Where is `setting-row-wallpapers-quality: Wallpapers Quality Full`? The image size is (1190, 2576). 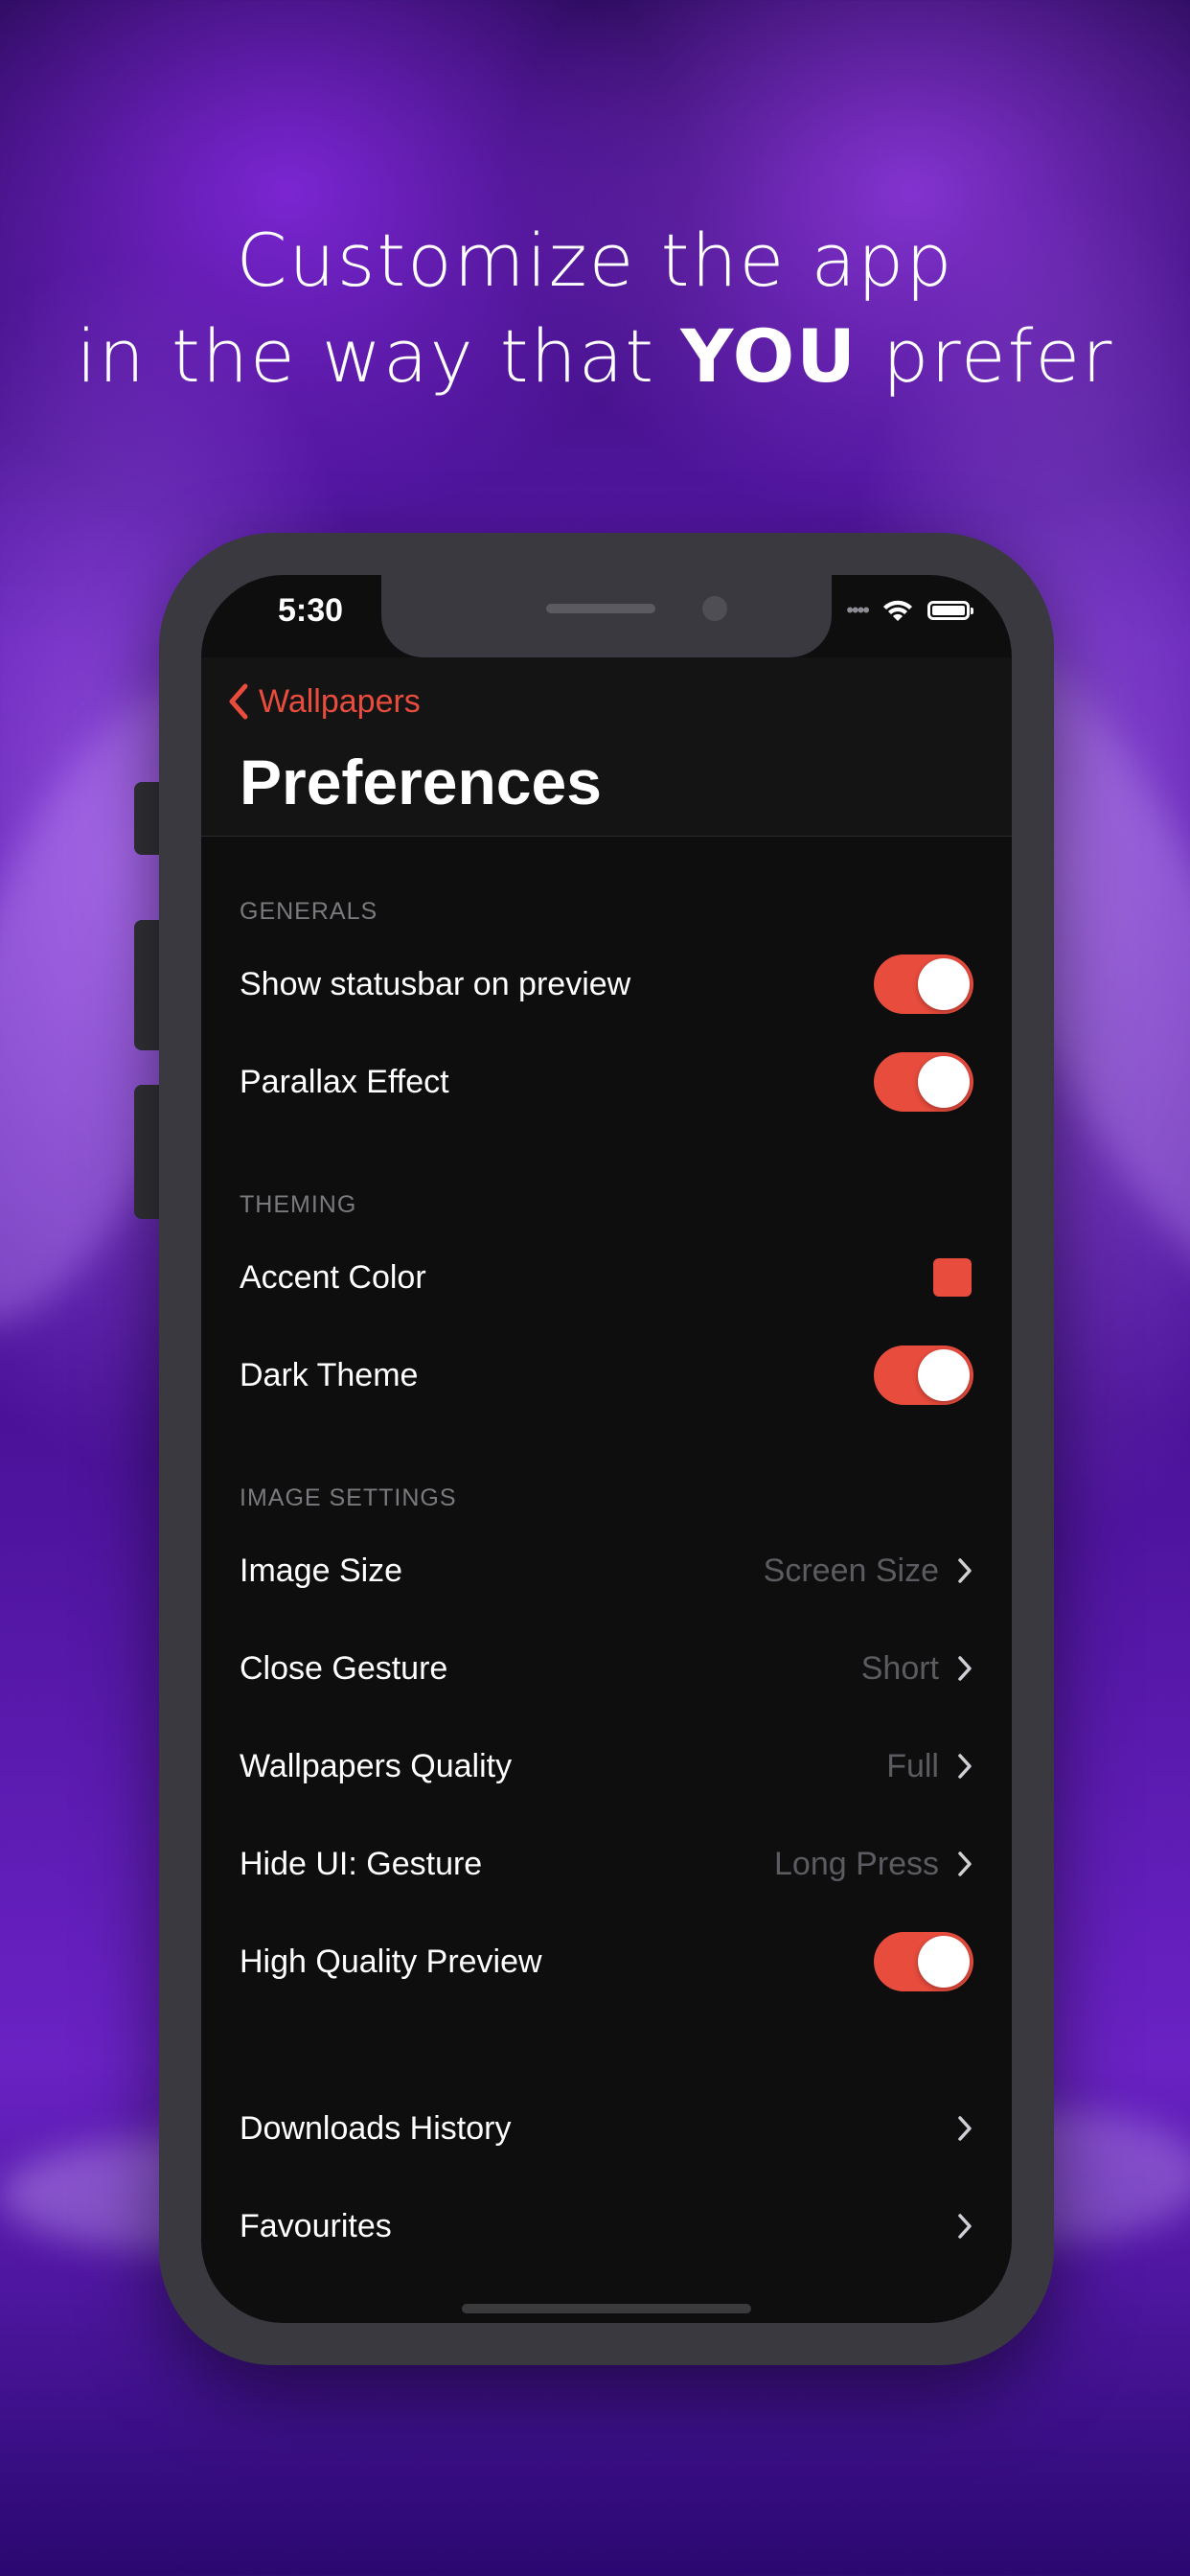
setting-row-wallpapers-quality: Wallpapers Quality Full is located at coordinates (606, 1766).